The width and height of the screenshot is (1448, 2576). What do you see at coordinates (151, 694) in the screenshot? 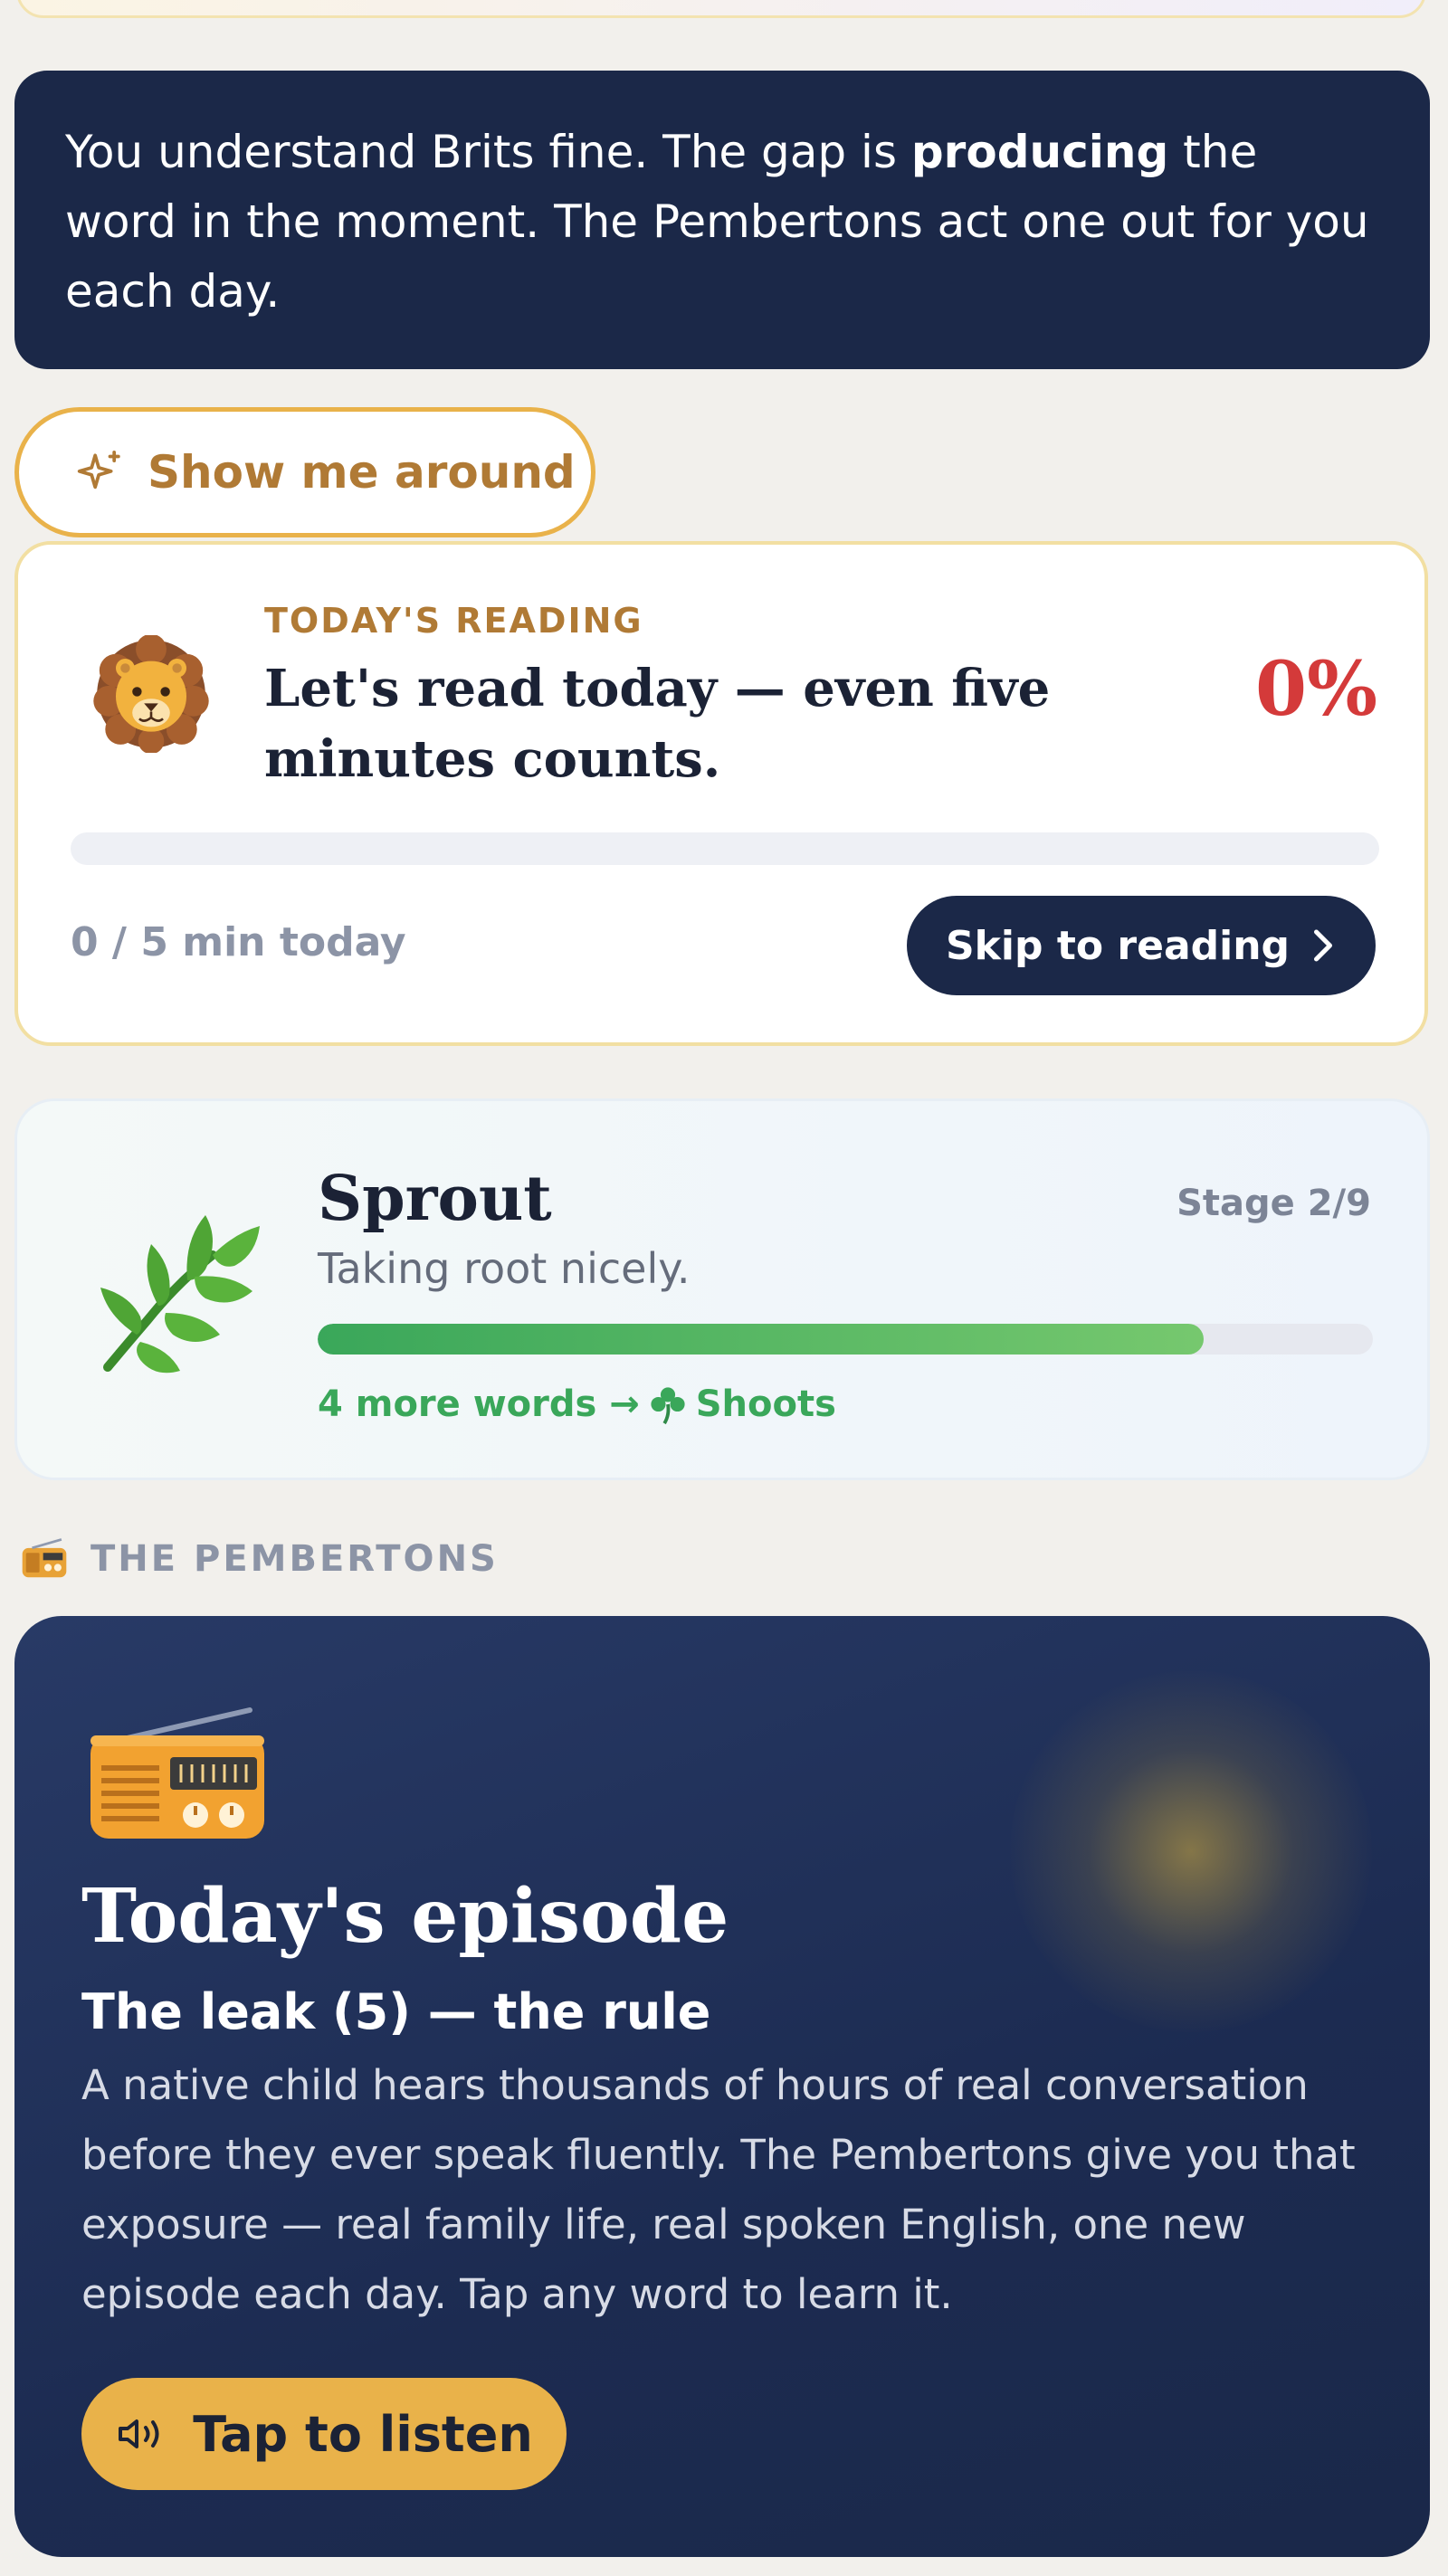
I see `lion-icon` at bounding box center [151, 694].